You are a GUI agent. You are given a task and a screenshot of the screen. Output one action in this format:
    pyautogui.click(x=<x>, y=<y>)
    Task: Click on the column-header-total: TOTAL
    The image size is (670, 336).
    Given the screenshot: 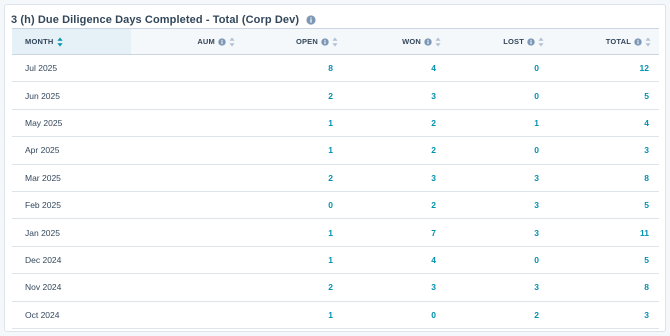 What is the action you would take?
    pyautogui.click(x=605, y=41)
    